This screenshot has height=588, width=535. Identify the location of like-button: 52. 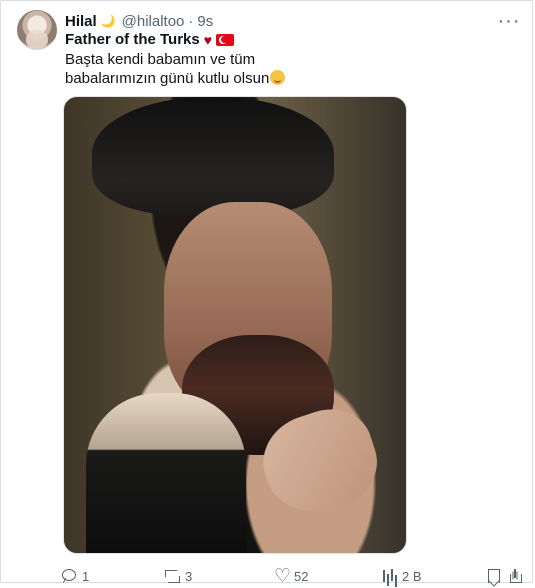
(291, 576).